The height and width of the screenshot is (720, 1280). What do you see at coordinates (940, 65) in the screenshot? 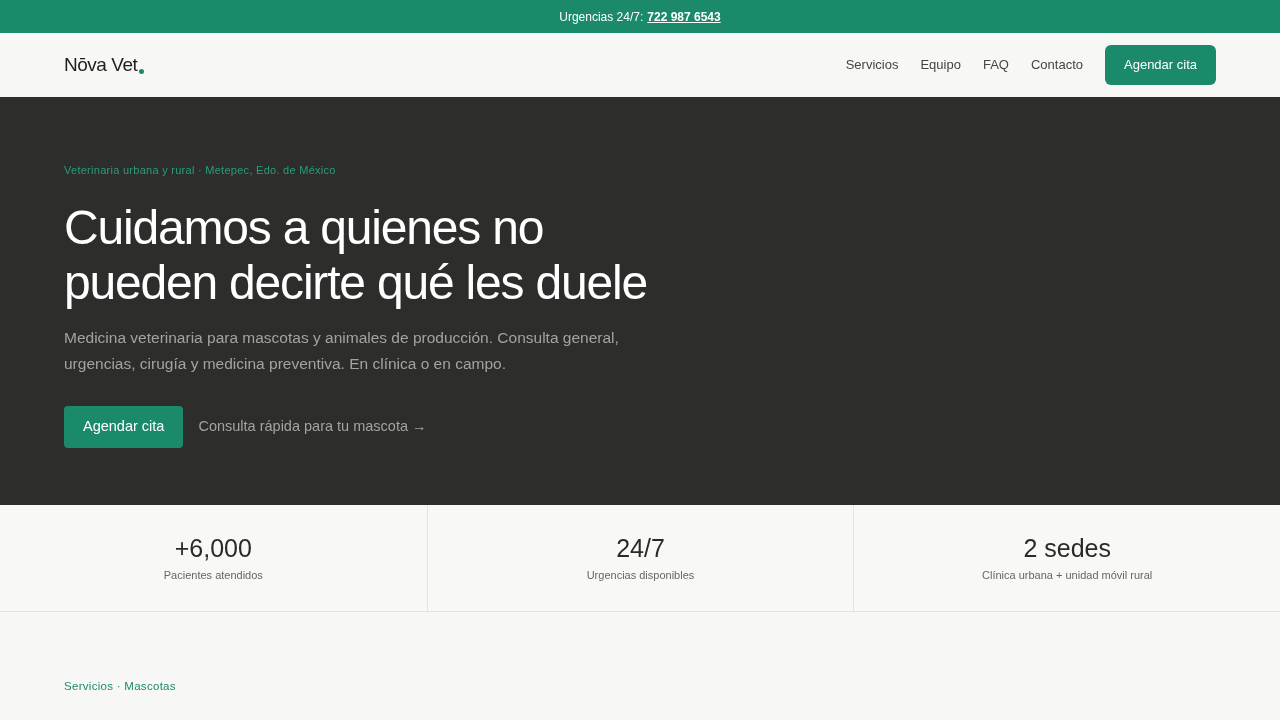
I see `nav-link: Equipo` at bounding box center [940, 65].